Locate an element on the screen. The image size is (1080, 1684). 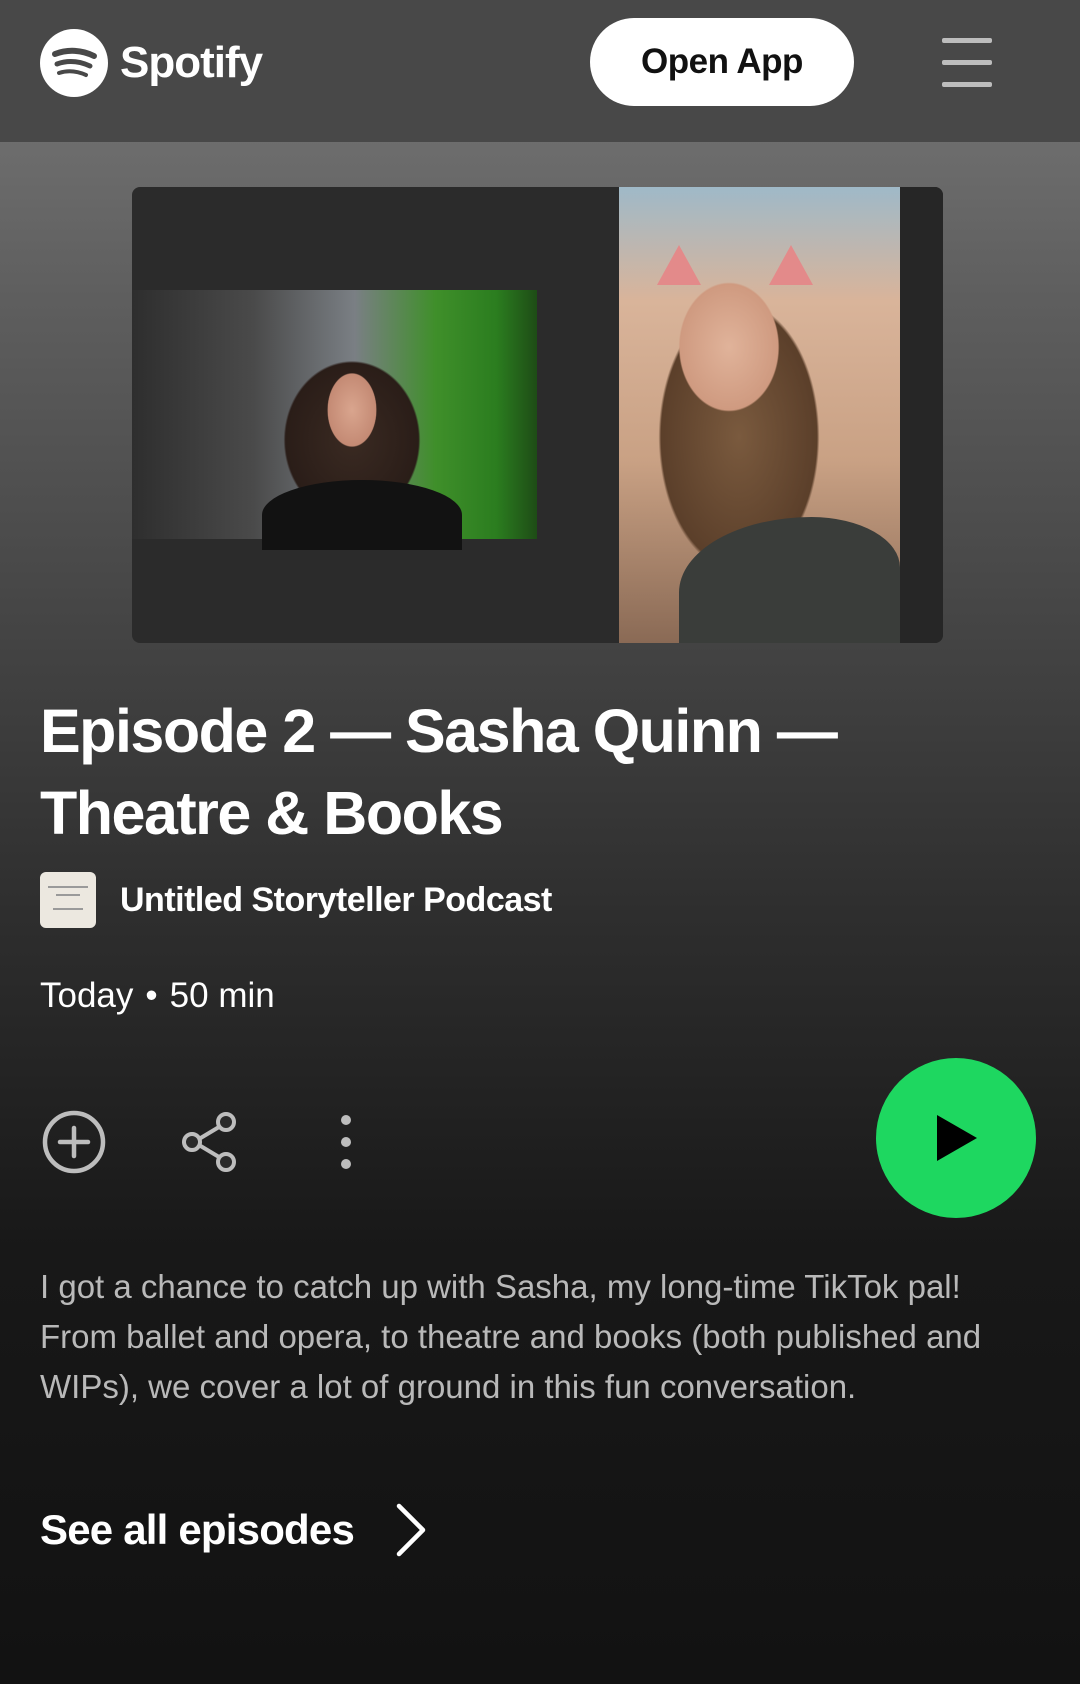
play-icon is located at coordinates (957, 1138).